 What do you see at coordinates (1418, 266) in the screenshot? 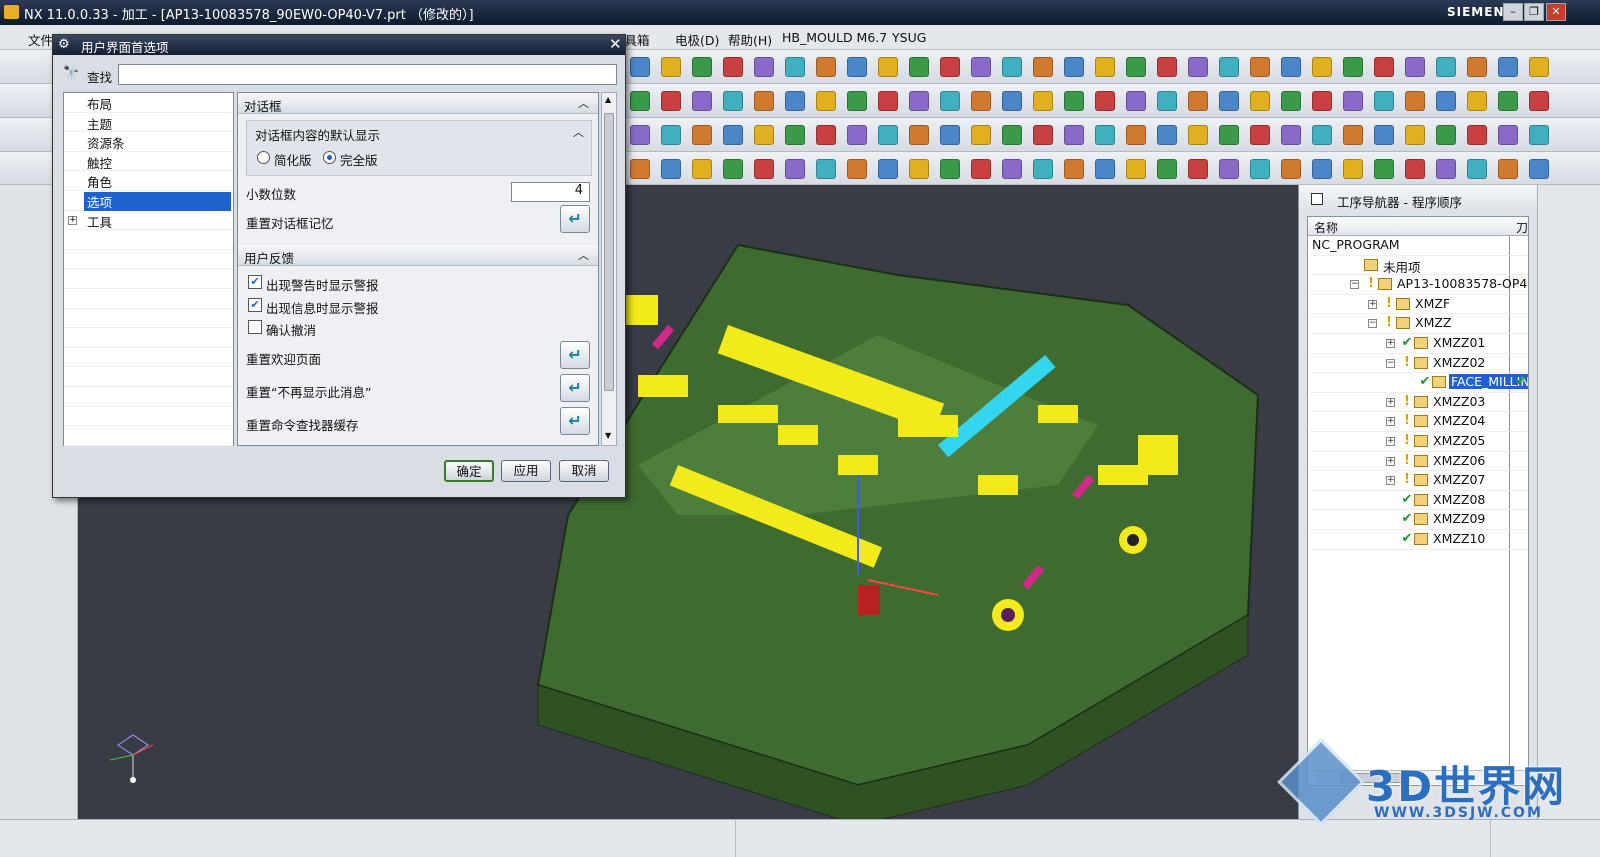
I see `navigator-row: 未用项` at bounding box center [1418, 266].